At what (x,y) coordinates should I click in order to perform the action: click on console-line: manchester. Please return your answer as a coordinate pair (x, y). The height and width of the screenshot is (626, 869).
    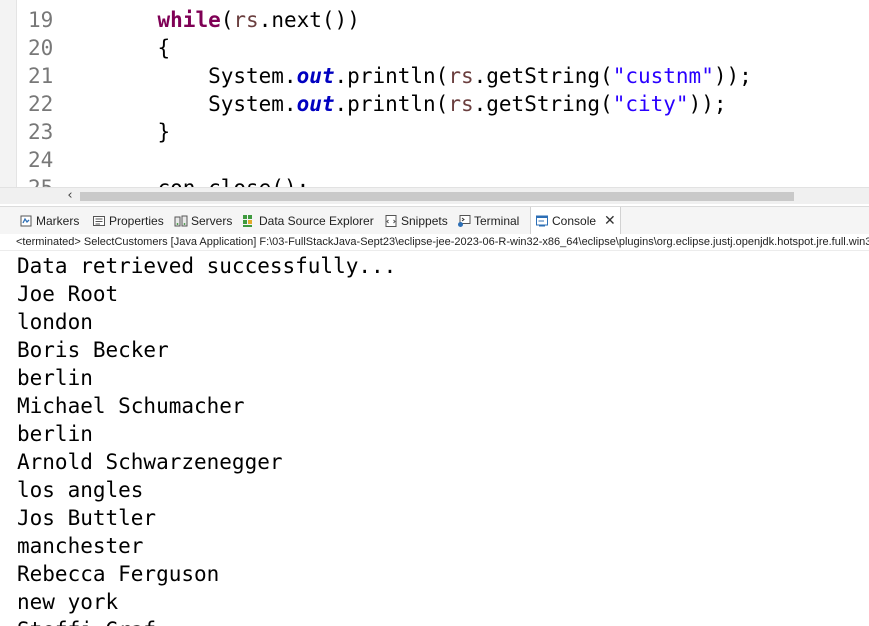
    Looking at the image, I should click on (80, 546).